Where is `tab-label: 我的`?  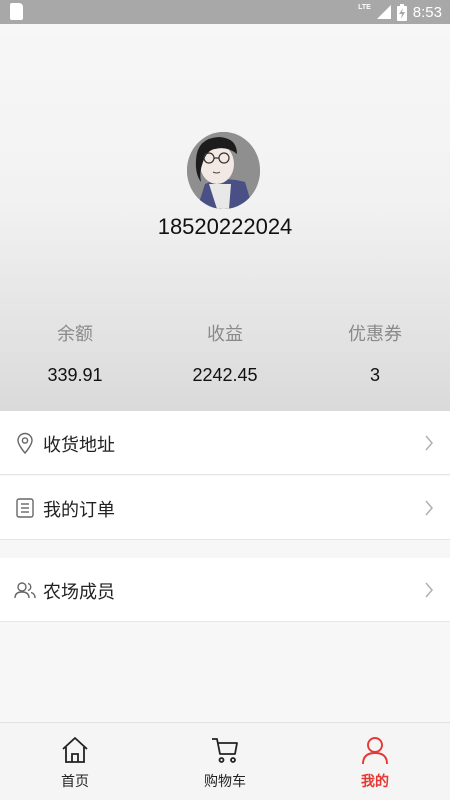 tab-label: 我的 is located at coordinates (375, 782).